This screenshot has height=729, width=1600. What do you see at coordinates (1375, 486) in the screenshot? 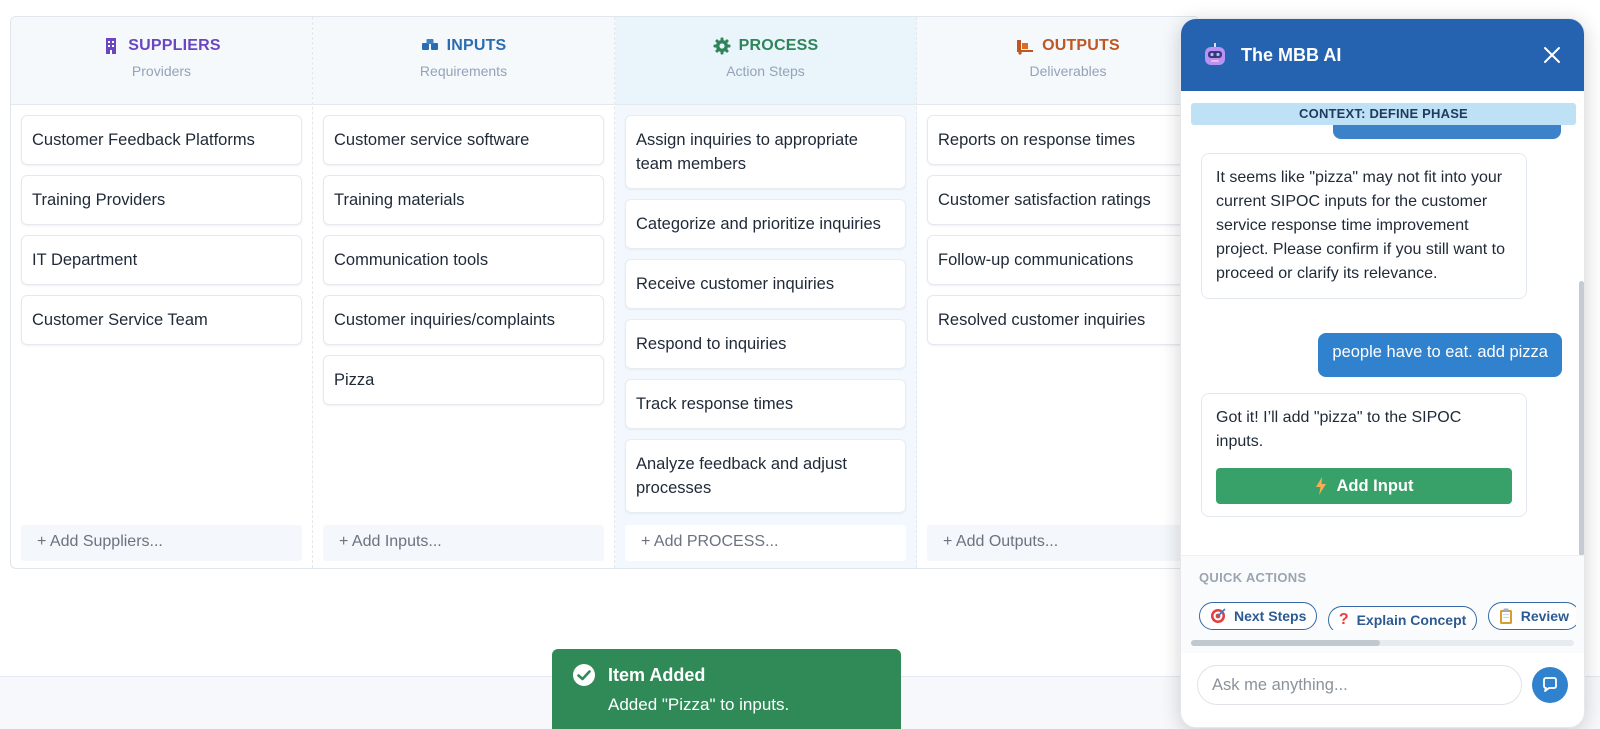
I see `add-input-label: Add Input` at bounding box center [1375, 486].